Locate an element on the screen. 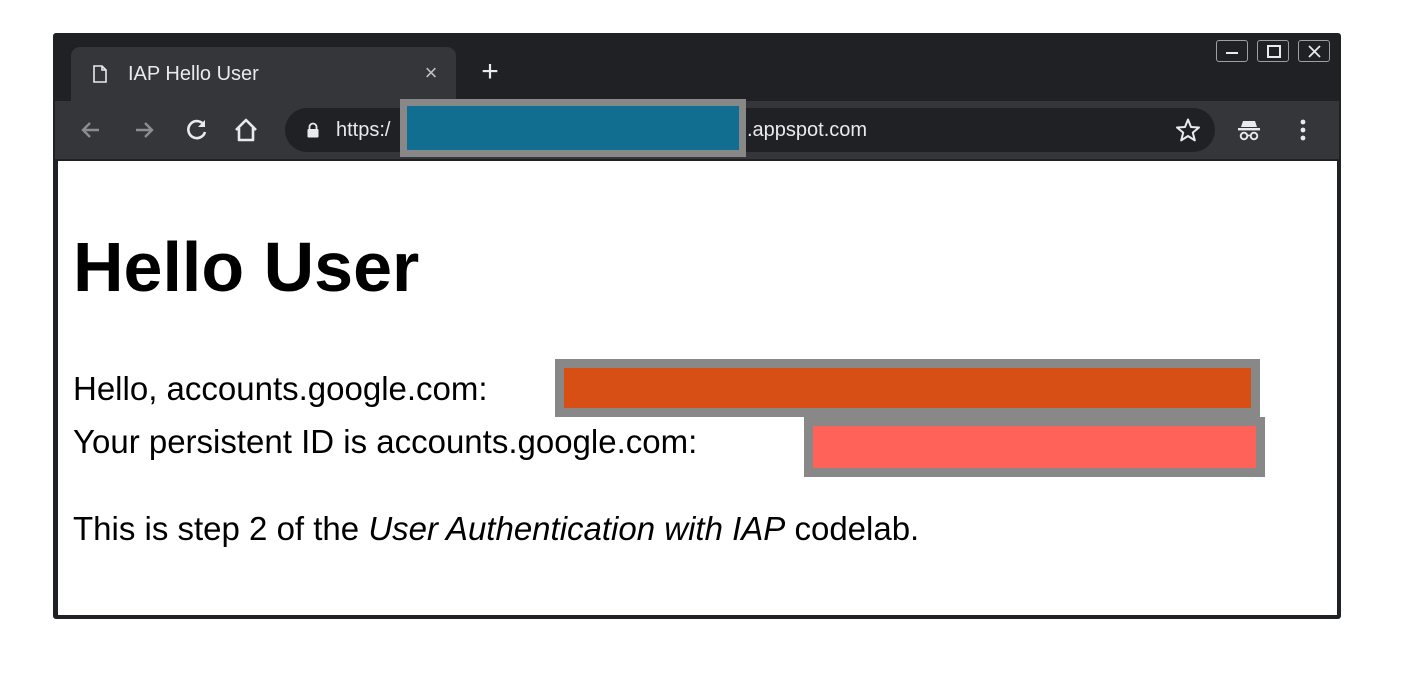 The height and width of the screenshot is (688, 1422). lock-icon is located at coordinates (313, 130).